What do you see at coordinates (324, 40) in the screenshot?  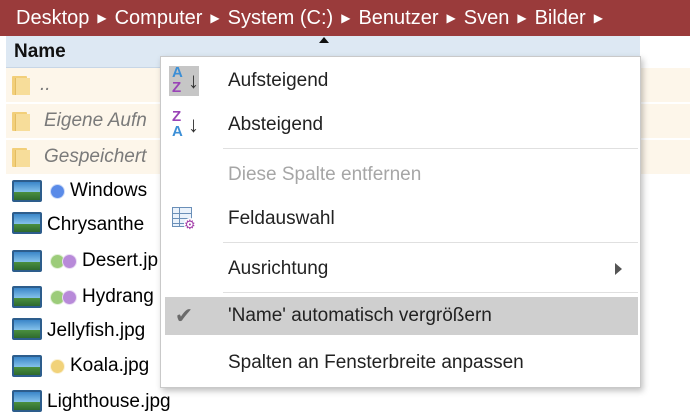 I see `sort-ascending-icon` at bounding box center [324, 40].